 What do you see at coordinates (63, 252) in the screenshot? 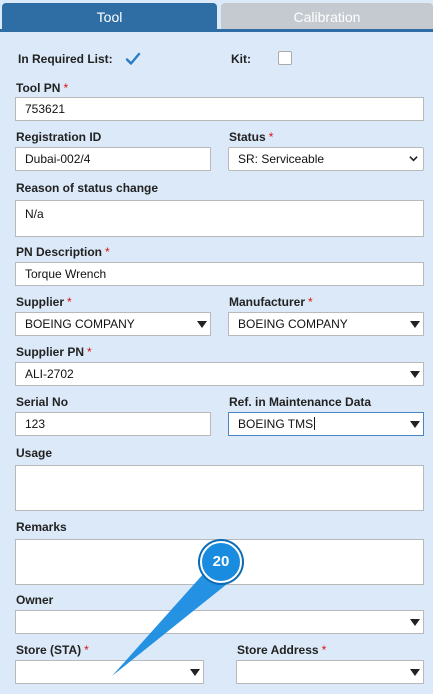
I see `pn-description-label: PN Description *` at bounding box center [63, 252].